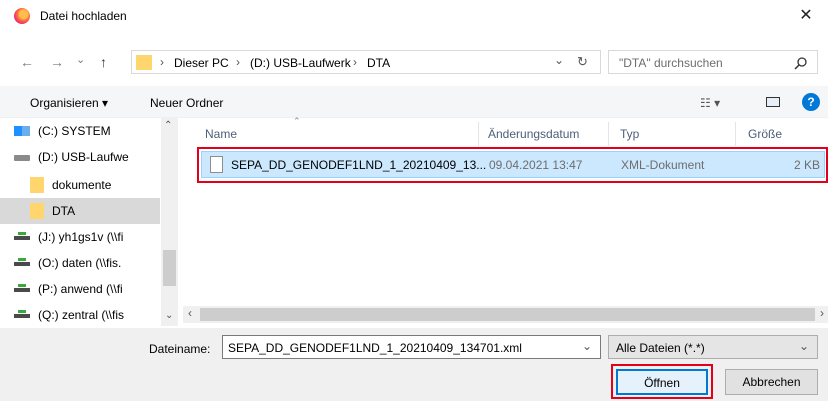 This screenshot has width=828, height=401. Describe the element at coordinates (533, 134) in the screenshot. I see `column-header-date: Änderungsdatum` at that location.